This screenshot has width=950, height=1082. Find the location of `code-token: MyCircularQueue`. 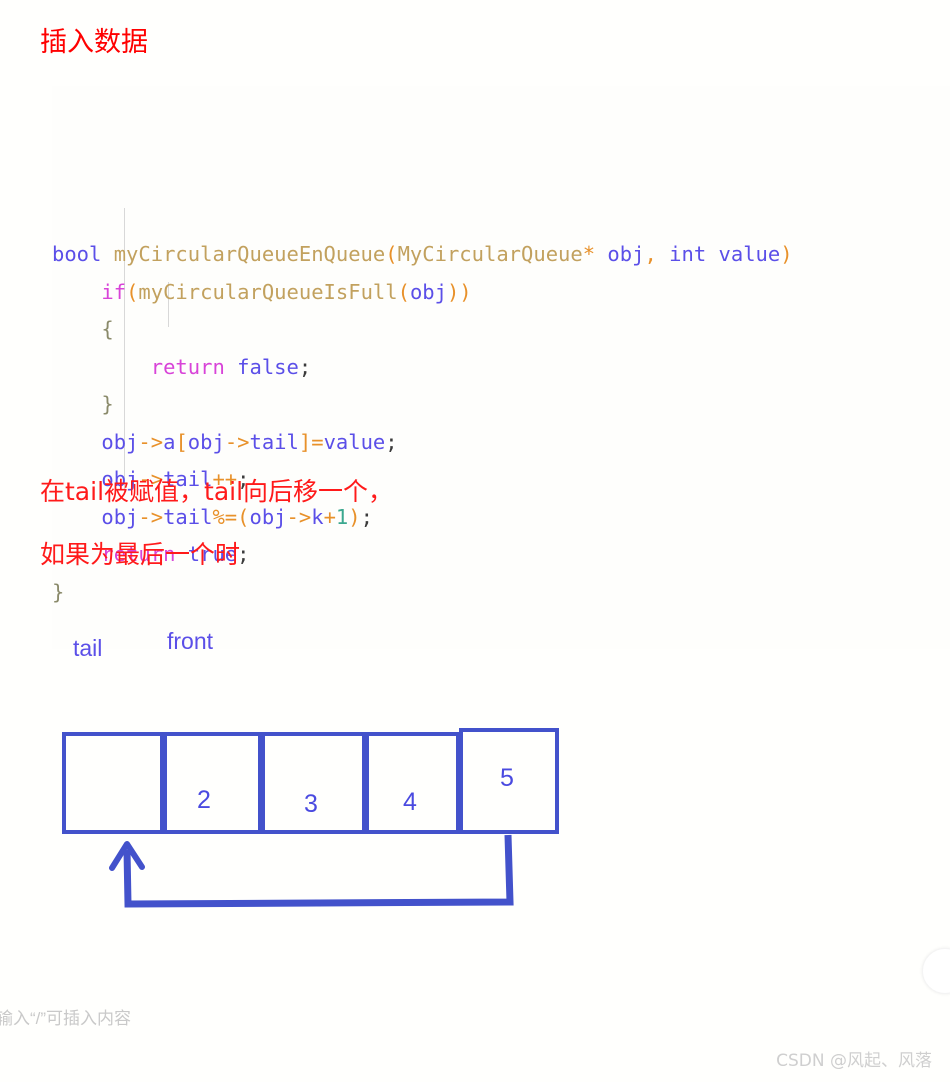

code-token: MyCircularQueue is located at coordinates (490, 254).